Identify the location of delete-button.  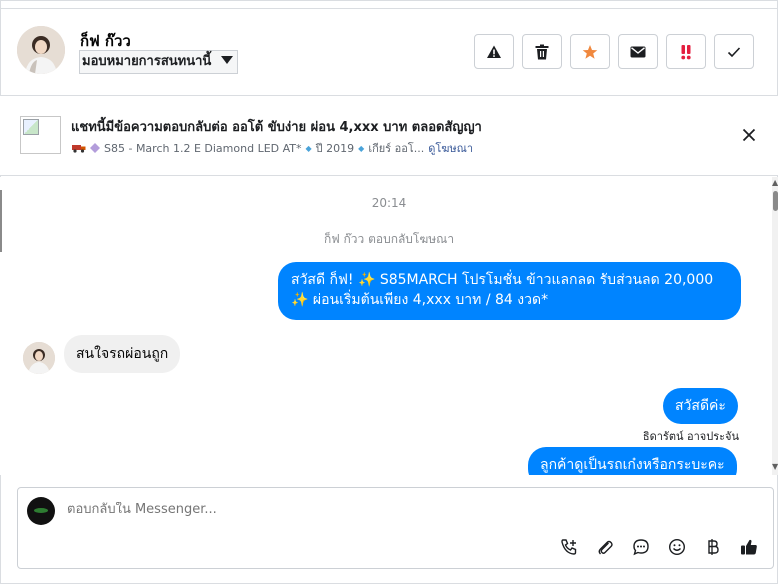
(542, 51).